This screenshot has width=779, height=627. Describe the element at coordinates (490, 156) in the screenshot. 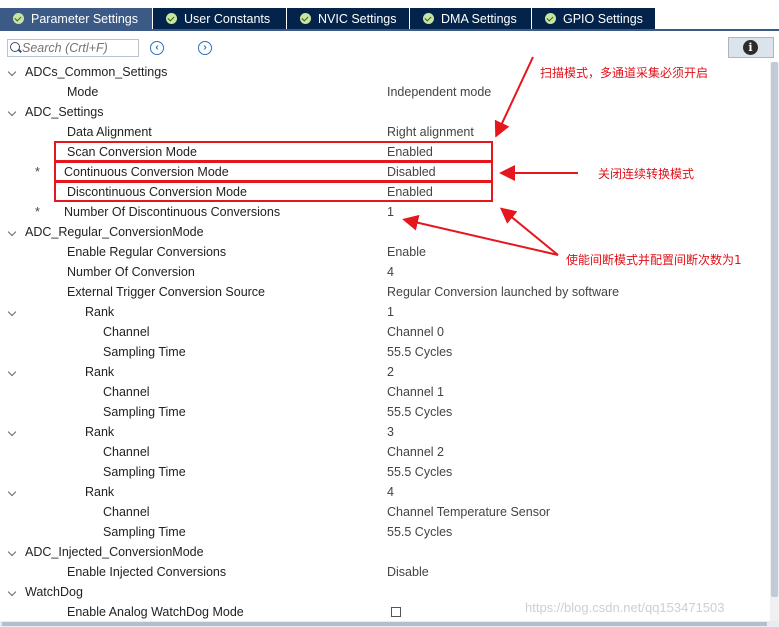

I see `annotation-arrows` at that location.